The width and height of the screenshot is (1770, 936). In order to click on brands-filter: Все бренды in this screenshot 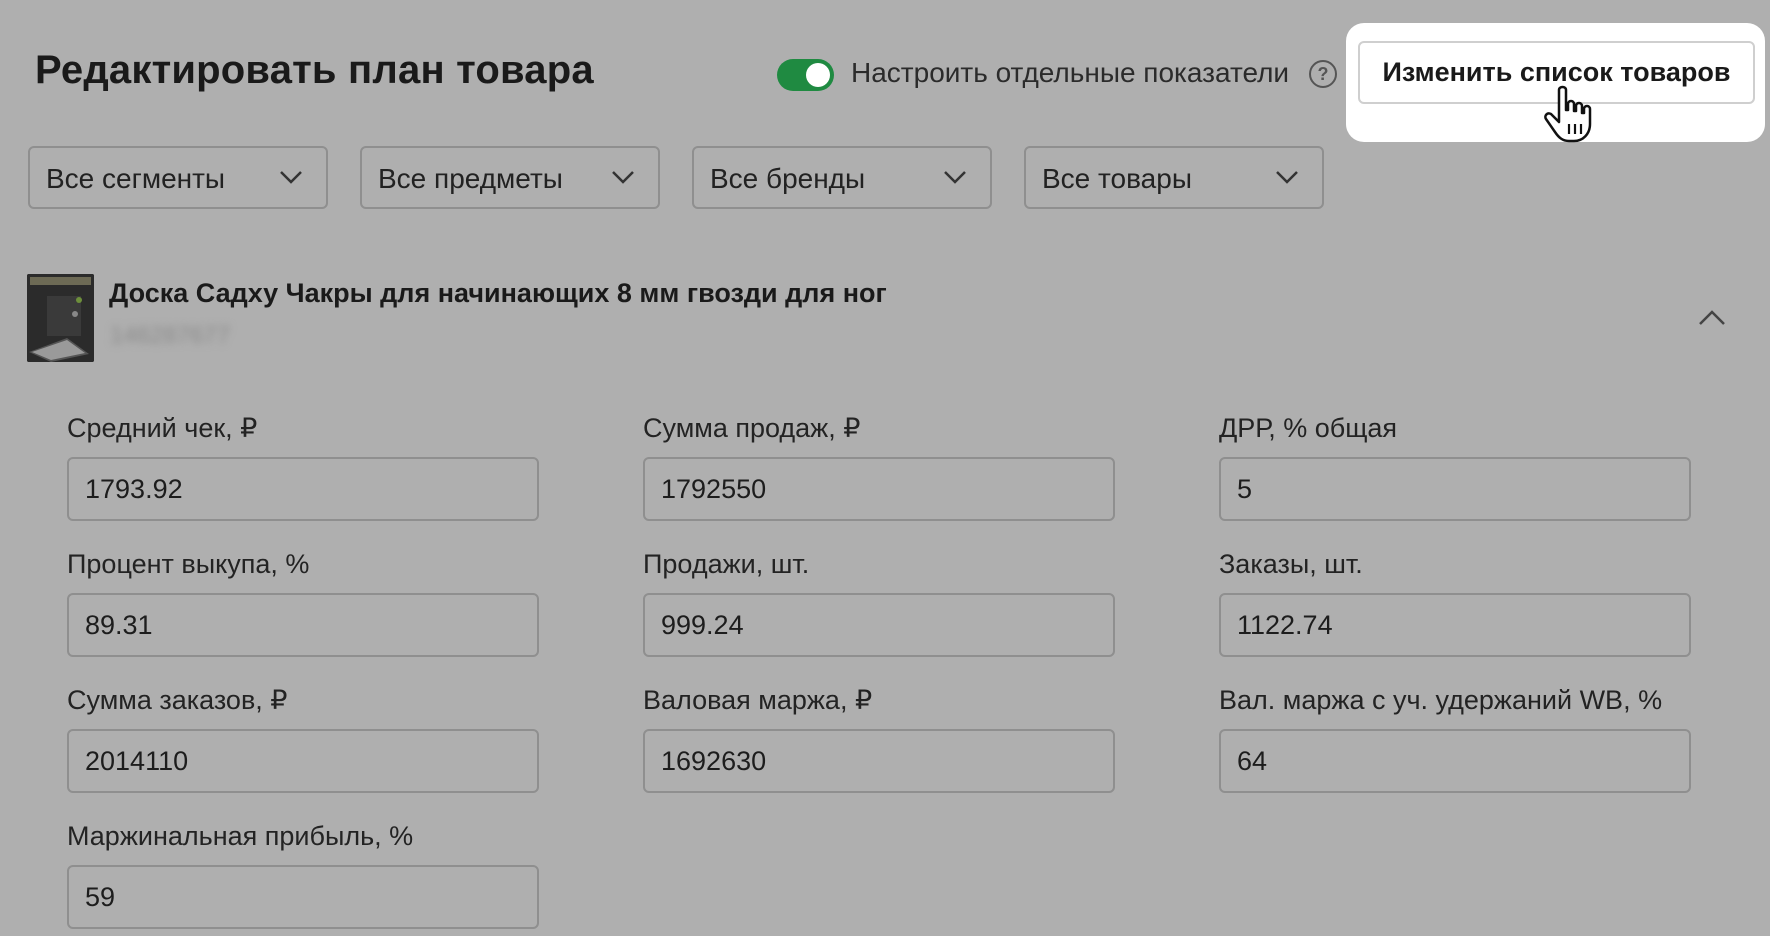, I will do `click(842, 177)`.